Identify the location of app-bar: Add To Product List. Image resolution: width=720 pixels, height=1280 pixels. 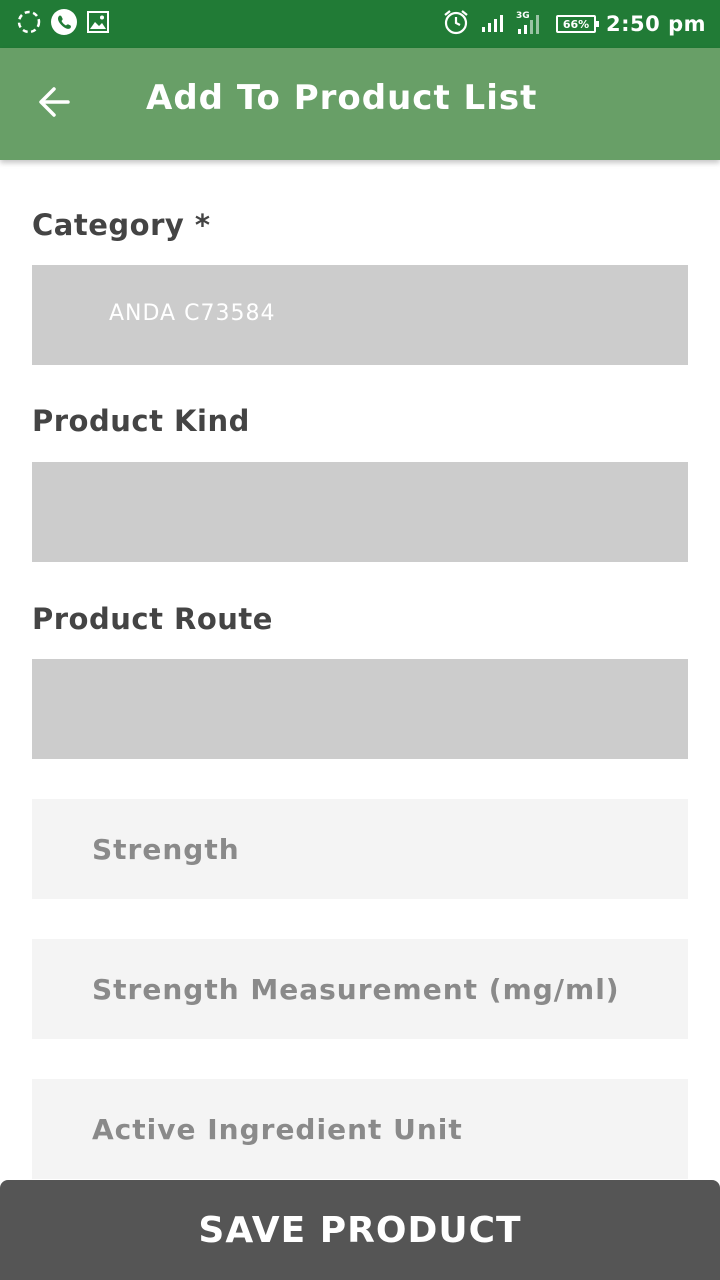
(360, 104).